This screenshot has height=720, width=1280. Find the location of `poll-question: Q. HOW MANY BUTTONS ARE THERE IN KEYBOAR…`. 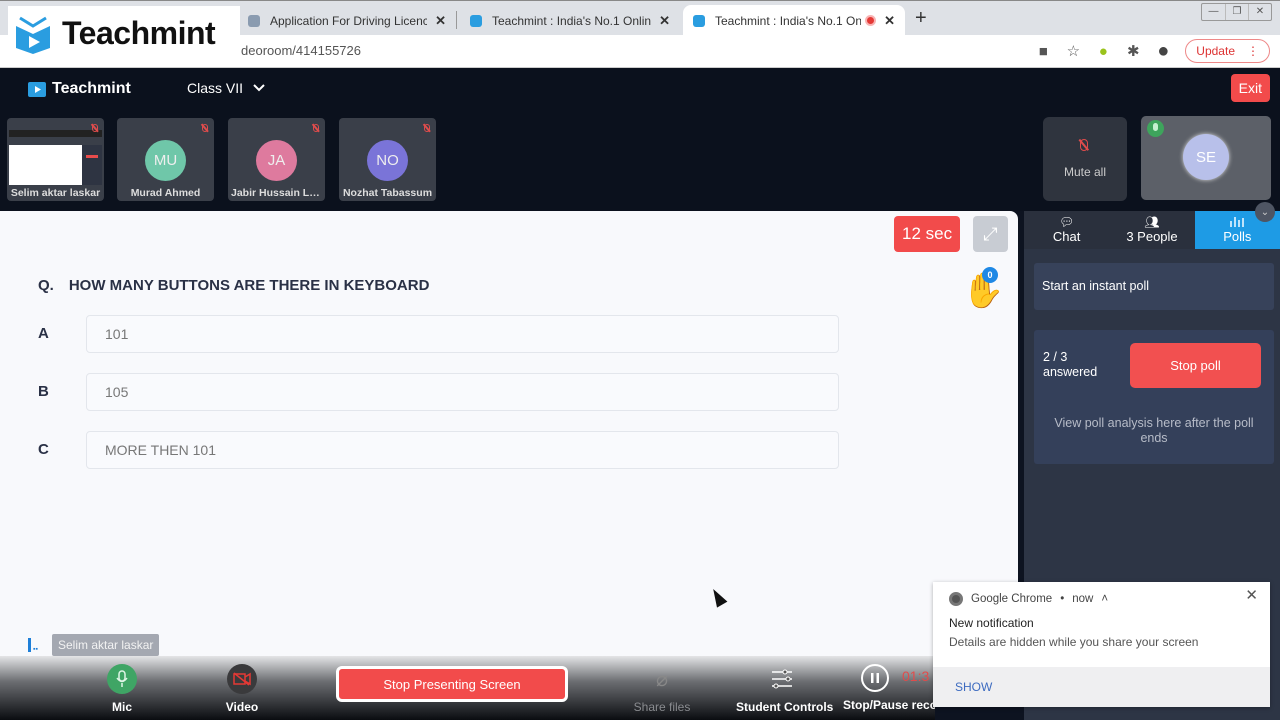

poll-question: Q. HOW MANY BUTTONS ARE THERE IN KEYBOAR… is located at coordinates (233, 285).